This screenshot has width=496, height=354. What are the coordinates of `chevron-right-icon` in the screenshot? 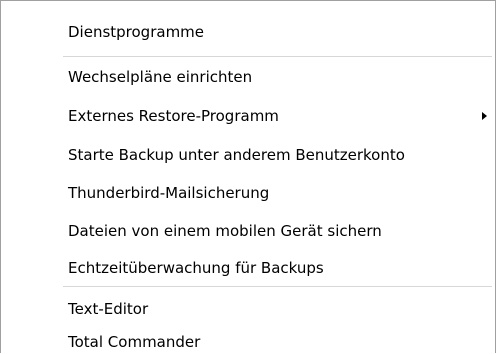 It's located at (484, 116).